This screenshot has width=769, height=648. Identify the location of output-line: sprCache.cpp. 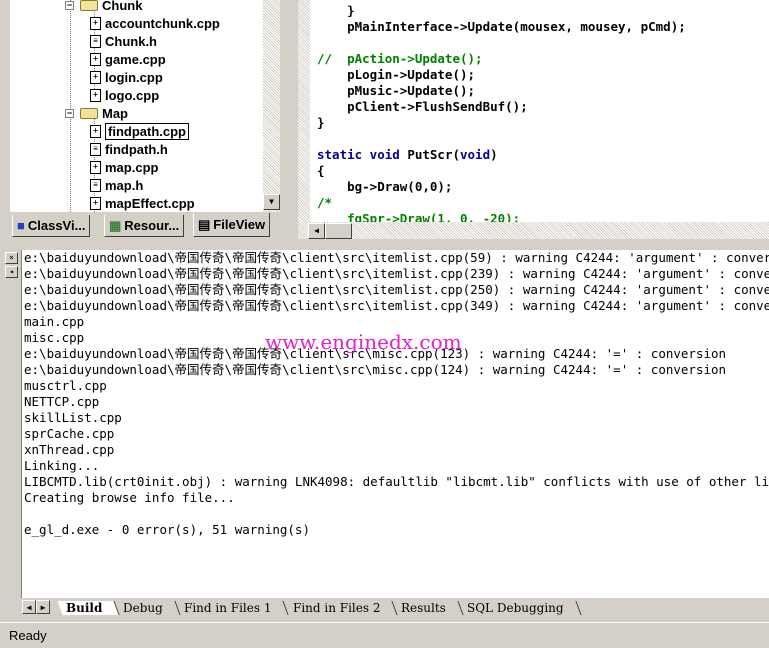
(69, 433).